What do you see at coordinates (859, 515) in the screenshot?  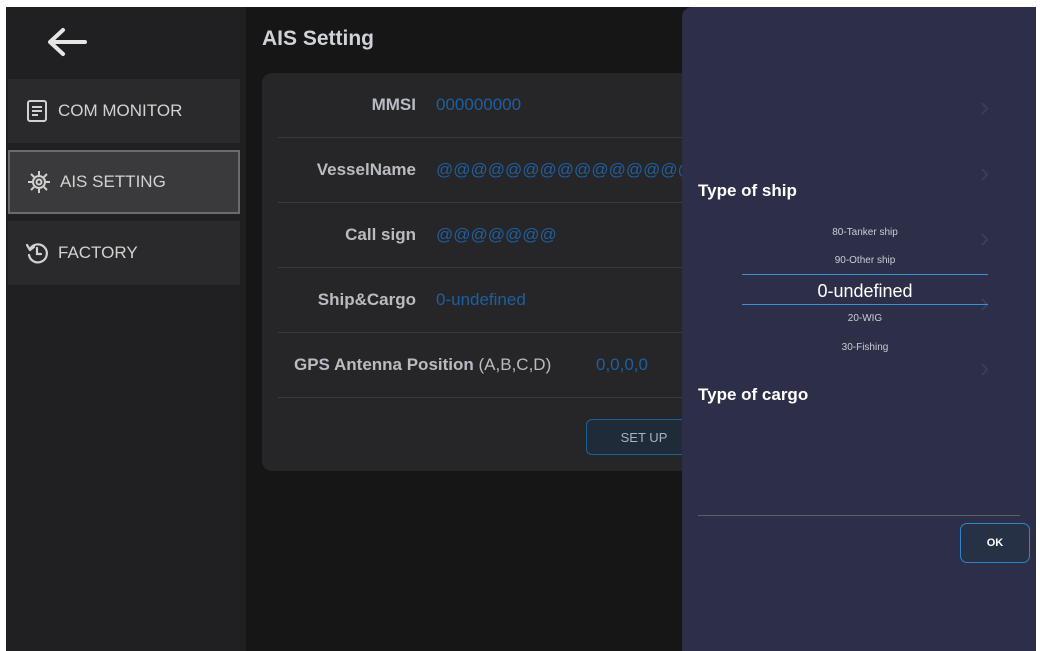 I see `divider` at bounding box center [859, 515].